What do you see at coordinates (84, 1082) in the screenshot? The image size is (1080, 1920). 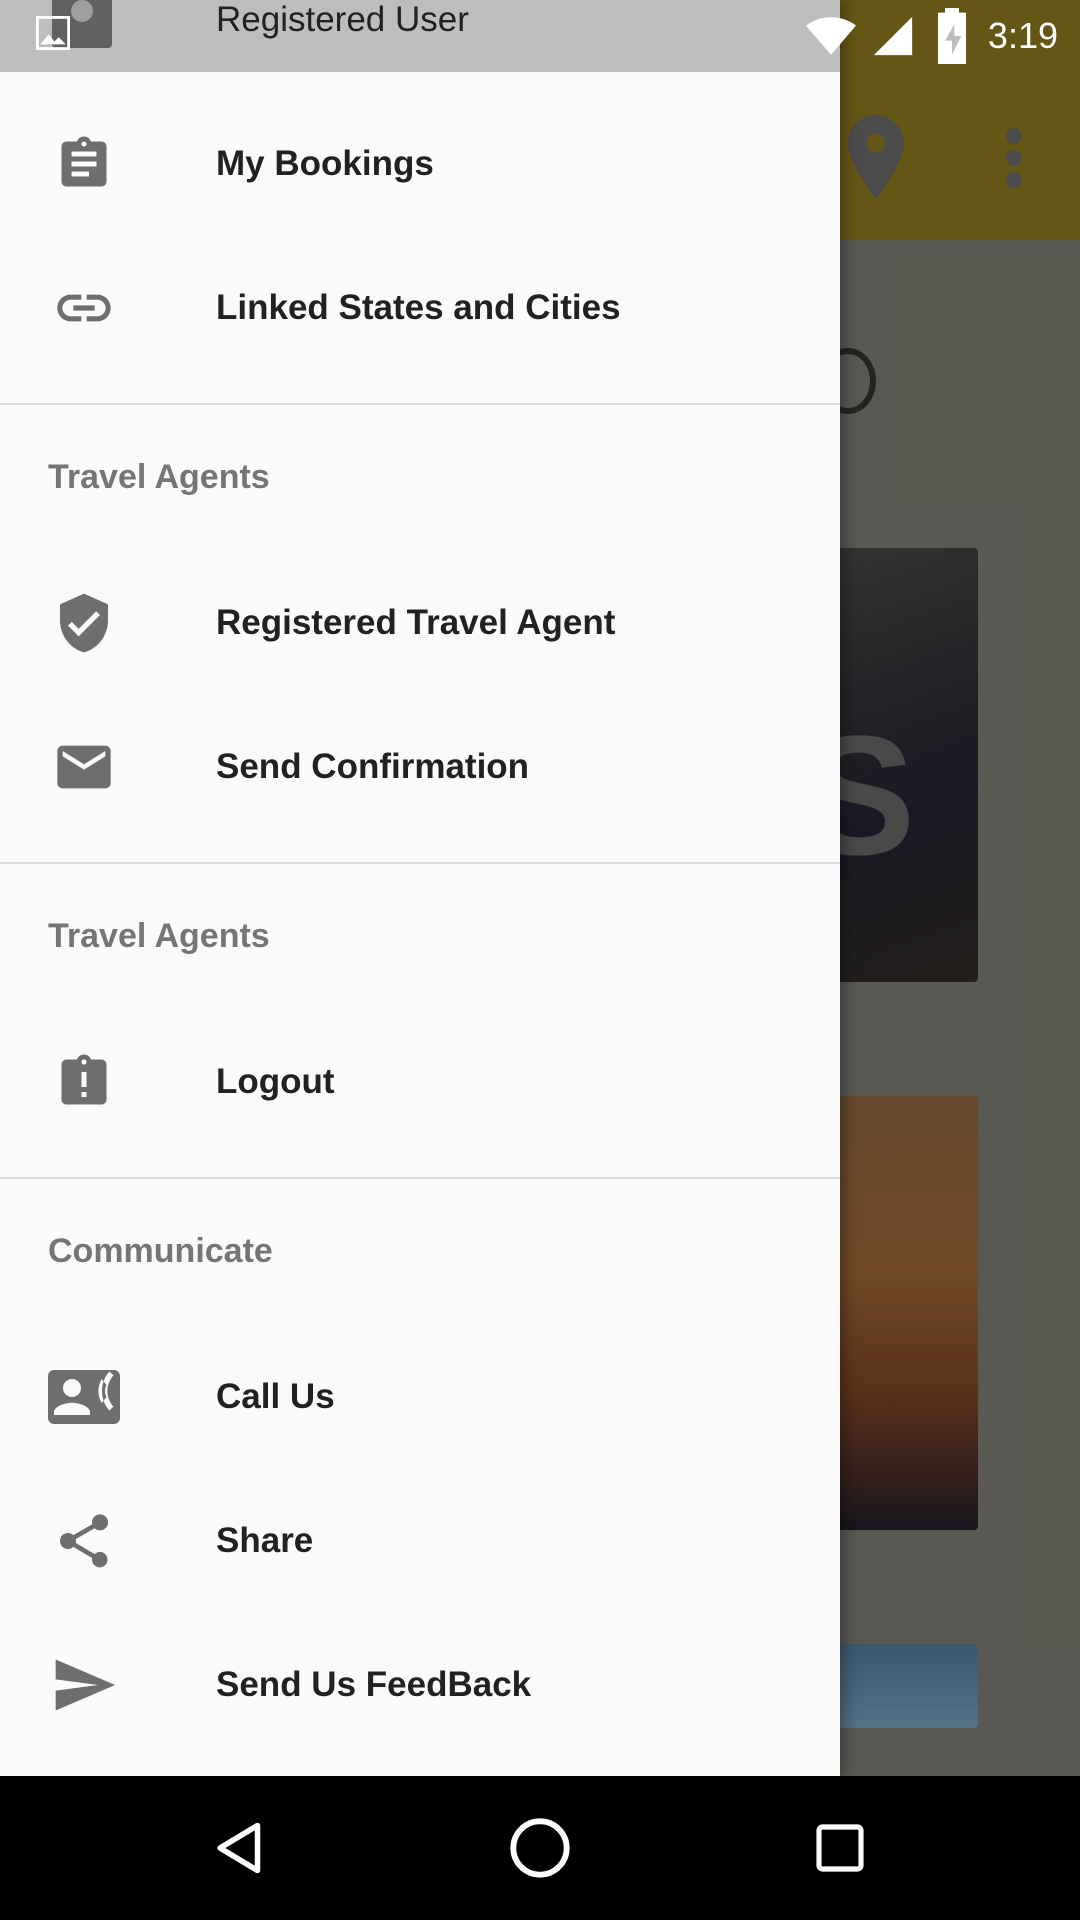 I see `clipboard-alert-icon` at bounding box center [84, 1082].